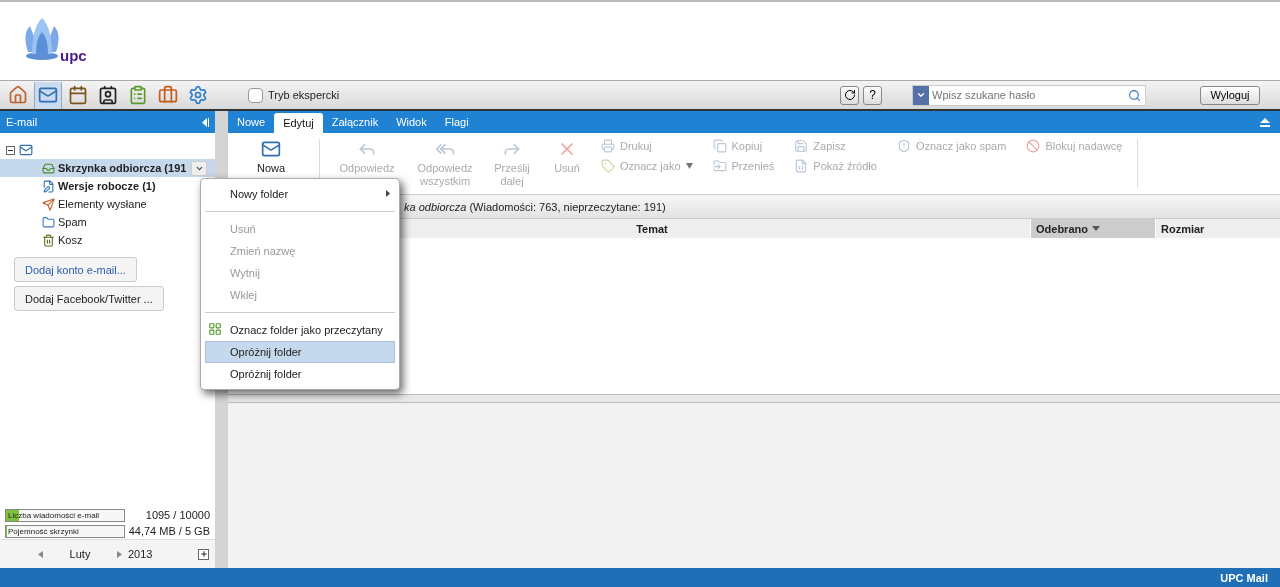  What do you see at coordinates (108, 95) in the screenshot?
I see `contact-icon` at bounding box center [108, 95].